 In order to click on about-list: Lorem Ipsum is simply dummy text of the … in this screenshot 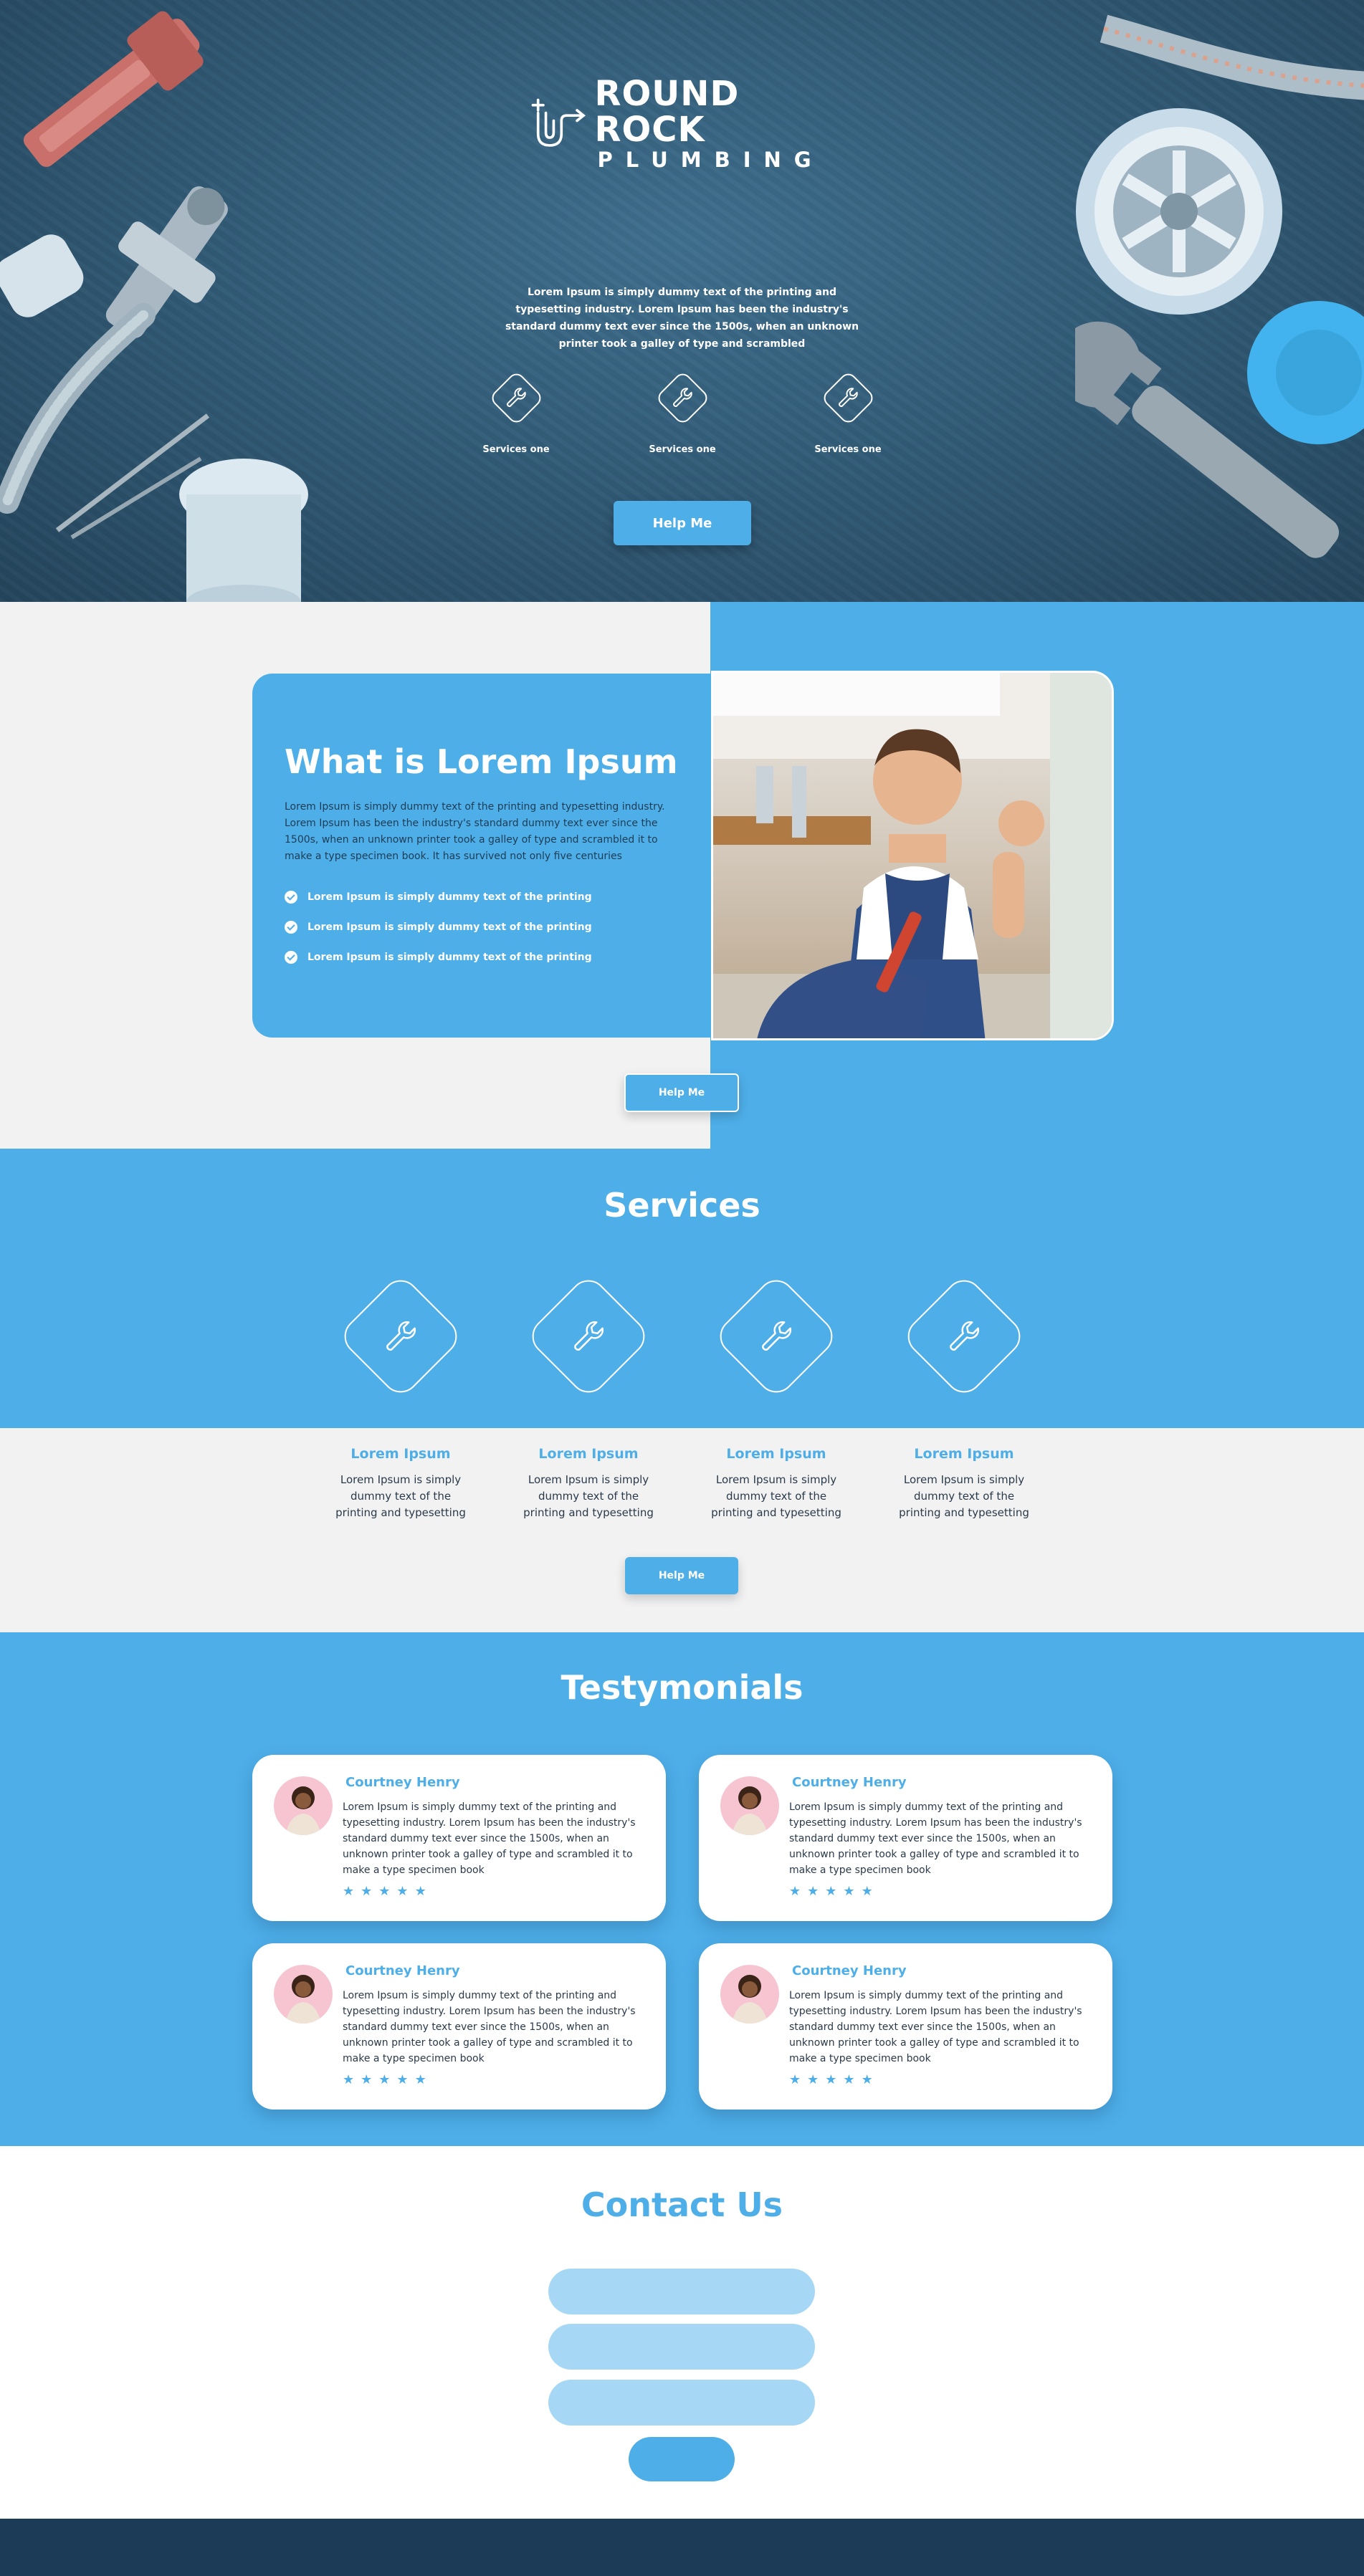, I will do `click(482, 927)`.